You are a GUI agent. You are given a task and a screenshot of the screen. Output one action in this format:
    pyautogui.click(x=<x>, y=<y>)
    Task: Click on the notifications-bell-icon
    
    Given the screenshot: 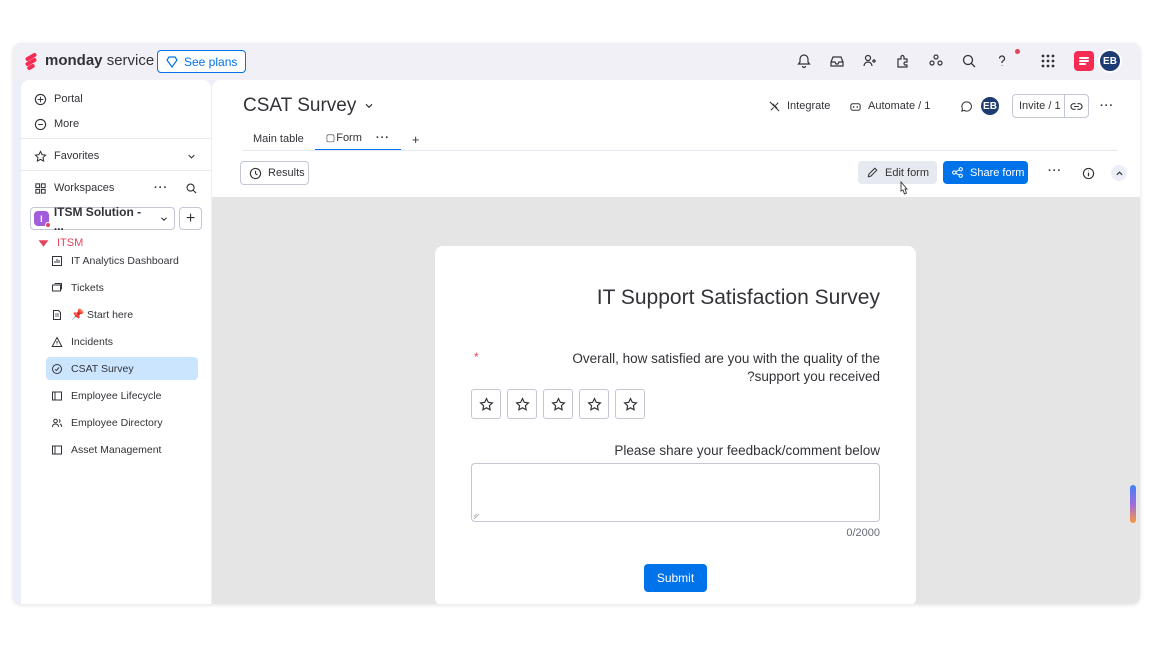 What is the action you would take?
    pyautogui.click(x=804, y=61)
    